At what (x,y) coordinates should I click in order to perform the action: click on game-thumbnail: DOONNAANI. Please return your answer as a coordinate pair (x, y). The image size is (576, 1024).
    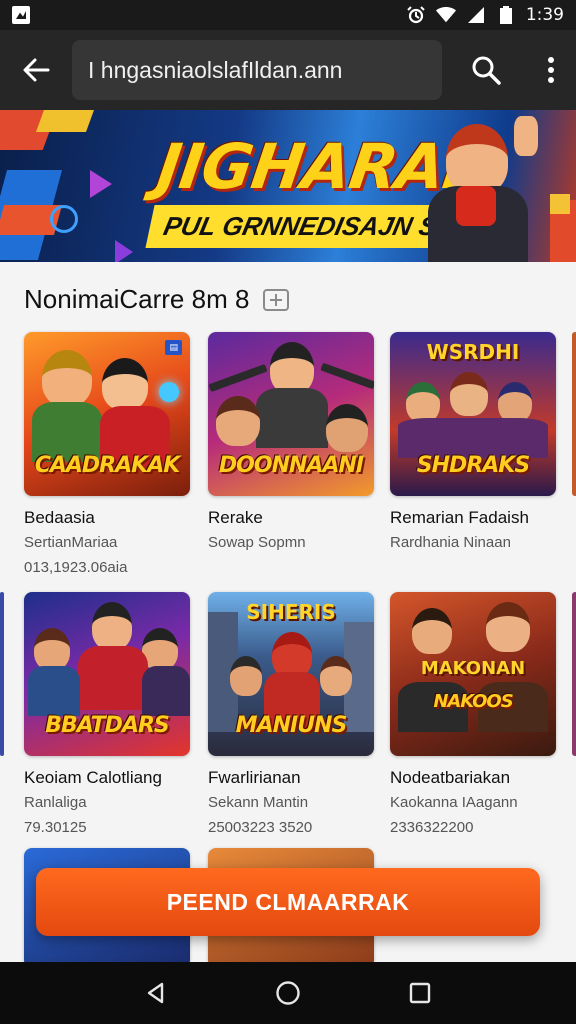
    Looking at the image, I should click on (291, 414).